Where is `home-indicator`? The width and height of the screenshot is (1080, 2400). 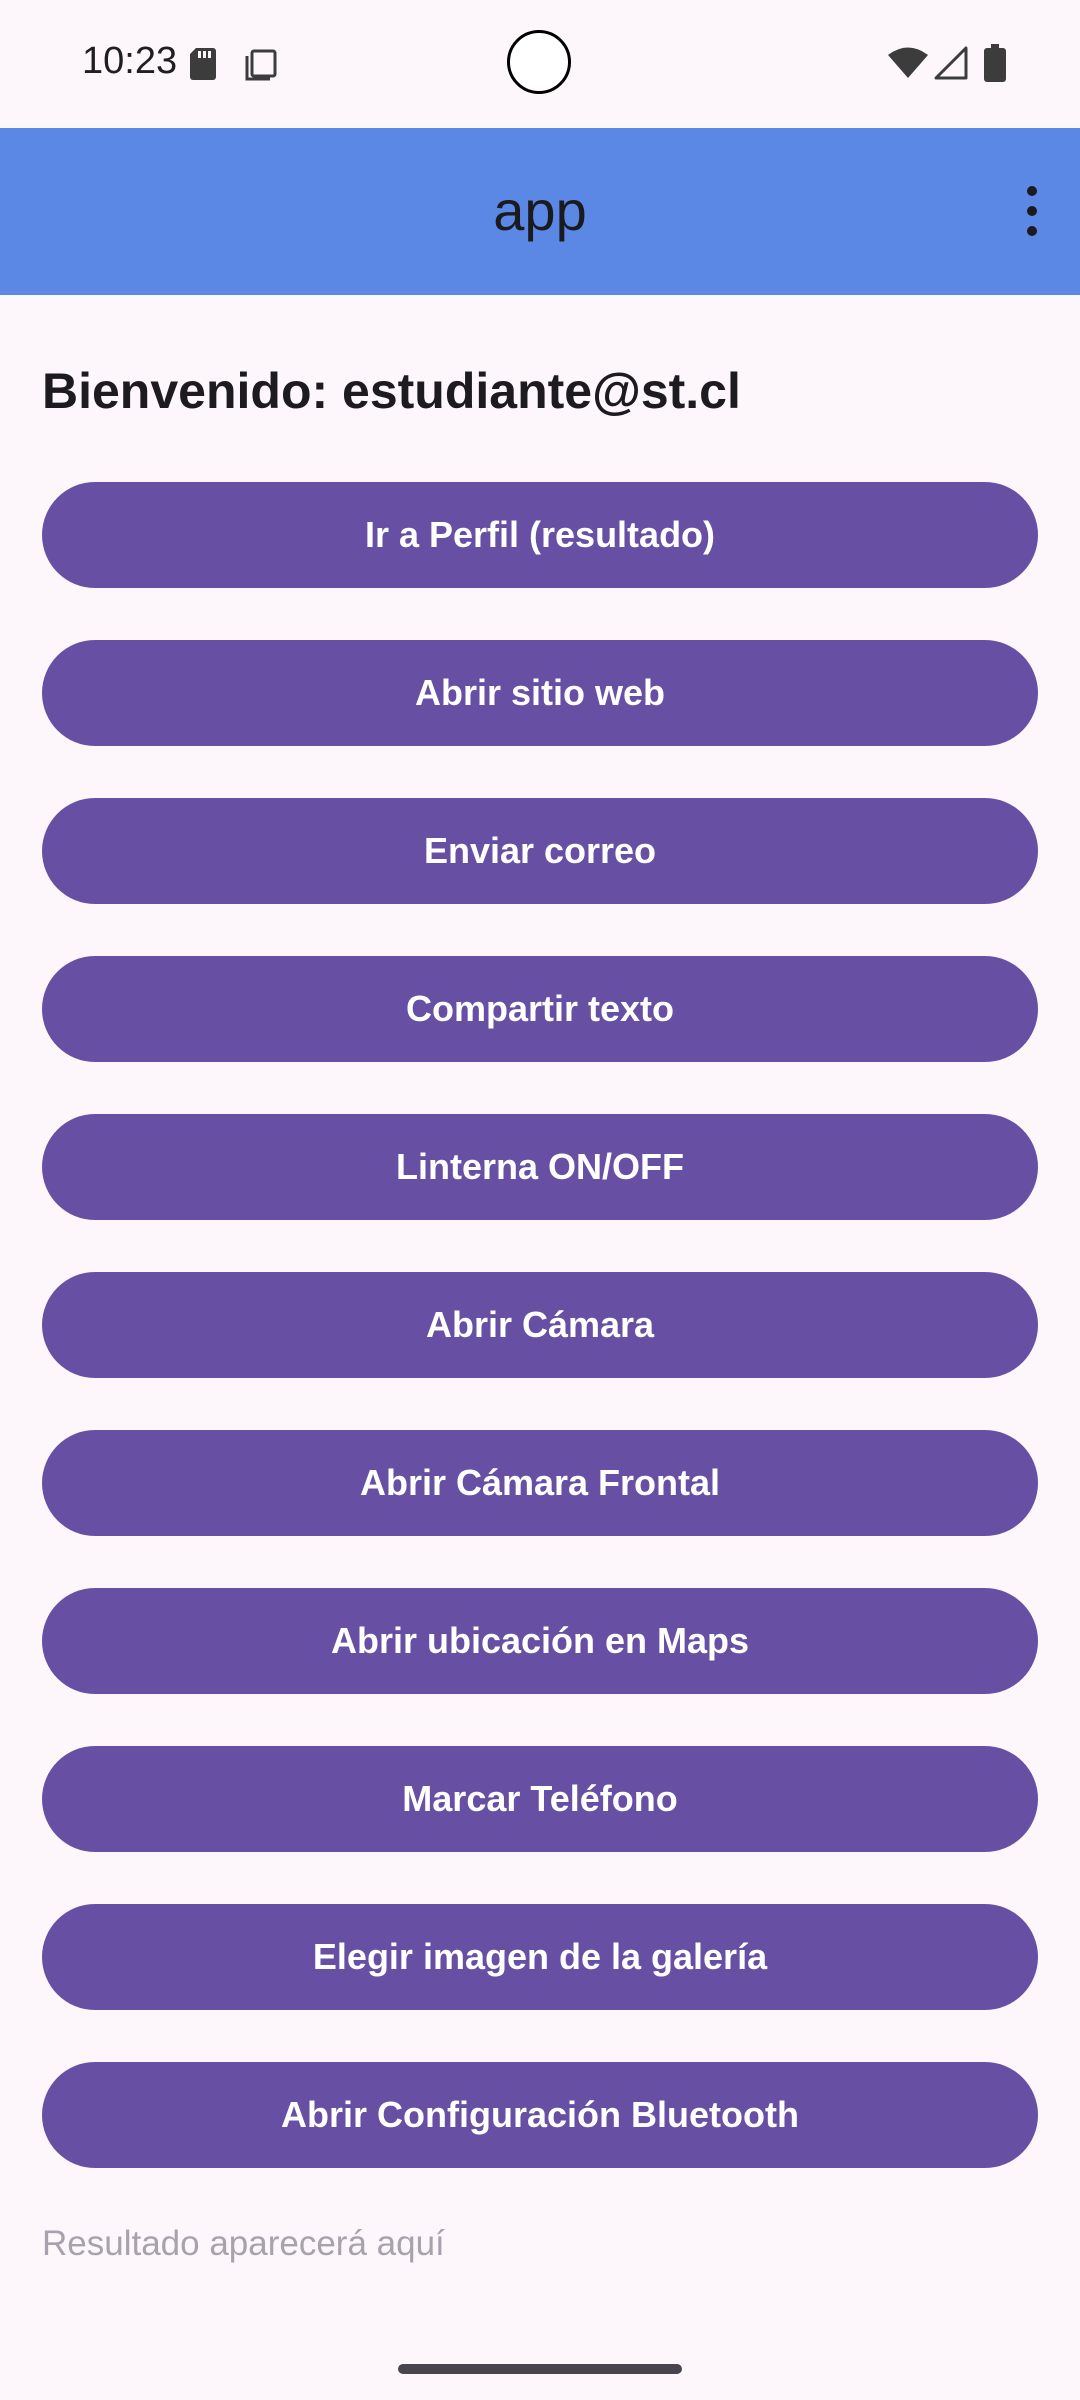
home-indicator is located at coordinates (540, 2369).